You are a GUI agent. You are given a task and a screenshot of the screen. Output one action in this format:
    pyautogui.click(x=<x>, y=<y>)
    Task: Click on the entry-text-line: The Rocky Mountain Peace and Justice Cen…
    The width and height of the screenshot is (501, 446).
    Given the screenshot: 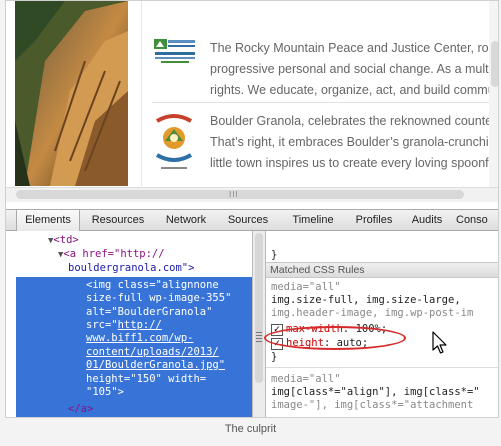 What is the action you would take?
    pyautogui.click(x=354, y=48)
    